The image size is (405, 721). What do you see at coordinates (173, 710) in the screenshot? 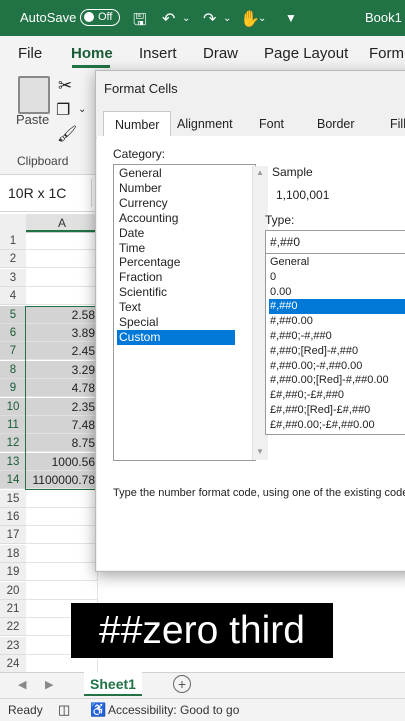
I see `accessibility-status: Accessibility: Good to go` at bounding box center [173, 710].